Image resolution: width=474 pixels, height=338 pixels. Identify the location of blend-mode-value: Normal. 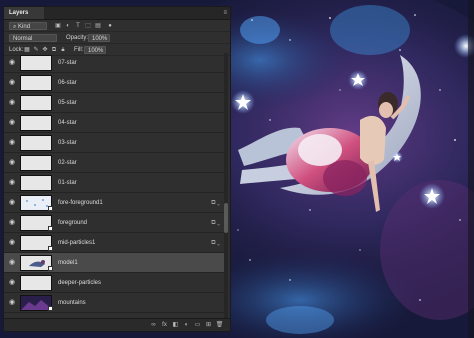
(23, 39).